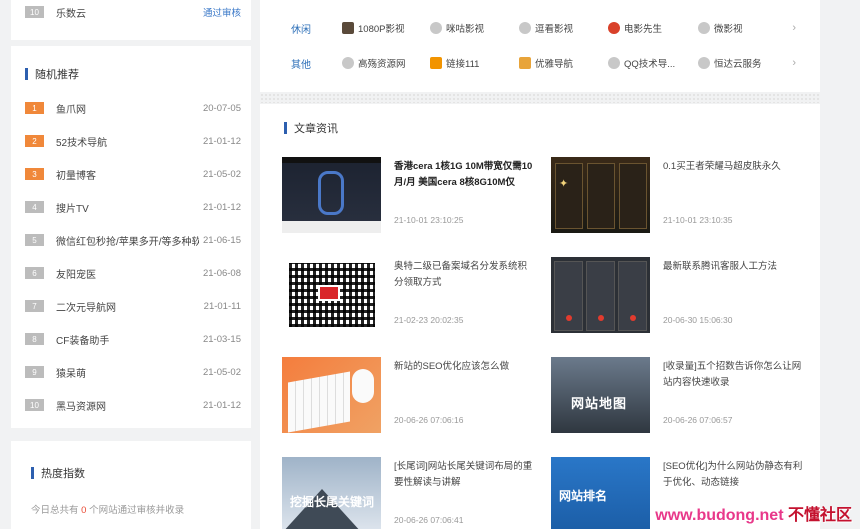 The height and width of the screenshot is (529, 860). Describe the element at coordinates (738, 64) in the screenshot. I see `nav-site-label: 恒达云服务` at that location.